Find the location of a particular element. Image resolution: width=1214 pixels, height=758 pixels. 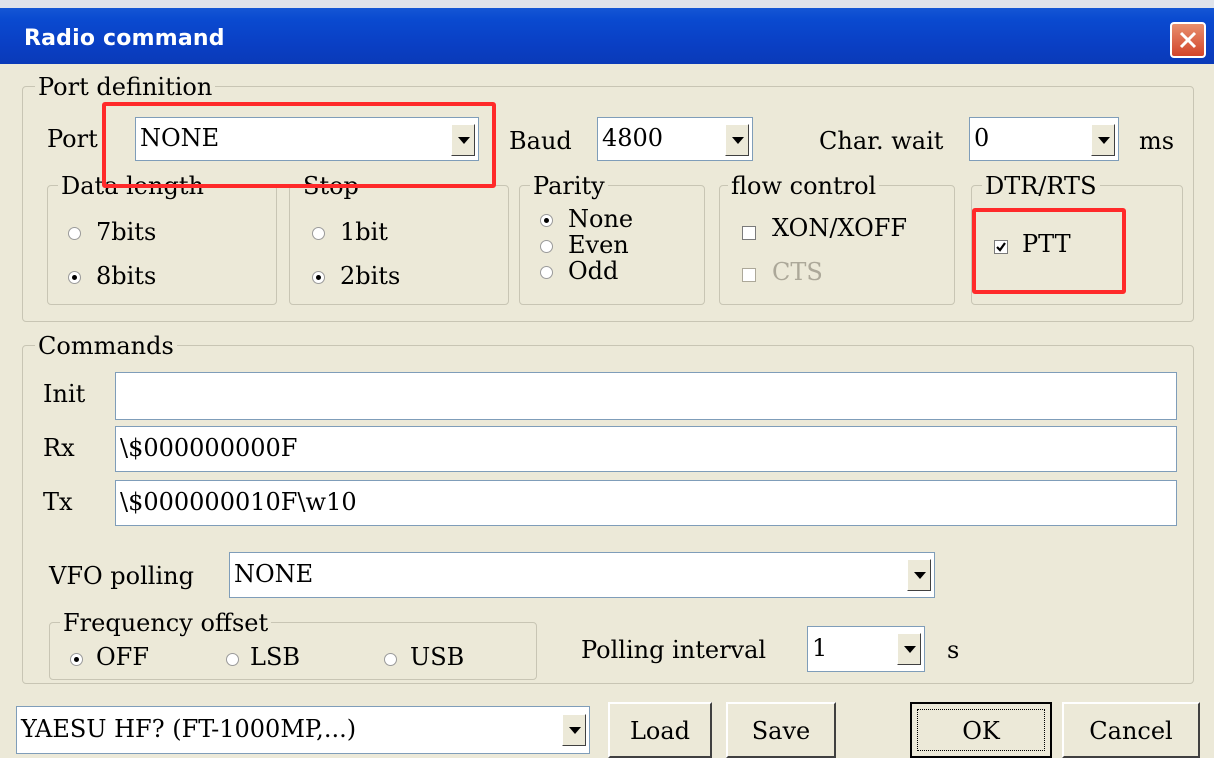

polling-interval-value: 1 is located at coordinates (820, 648).